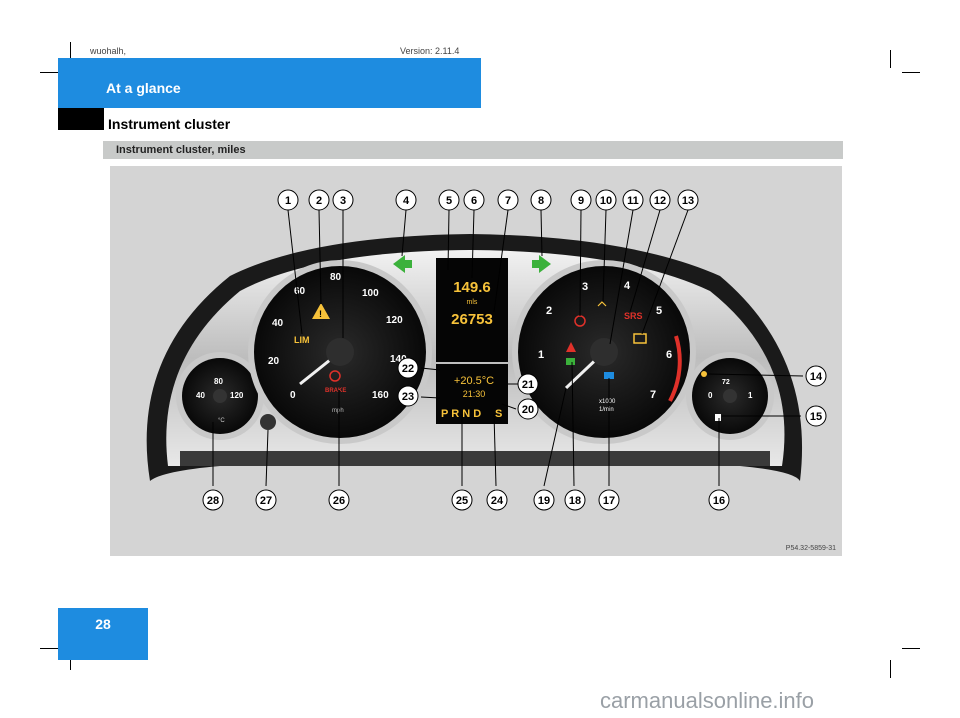 Image resolution: width=960 pixels, height=718 pixels. I want to click on callout-label: 15, so click(816, 417).